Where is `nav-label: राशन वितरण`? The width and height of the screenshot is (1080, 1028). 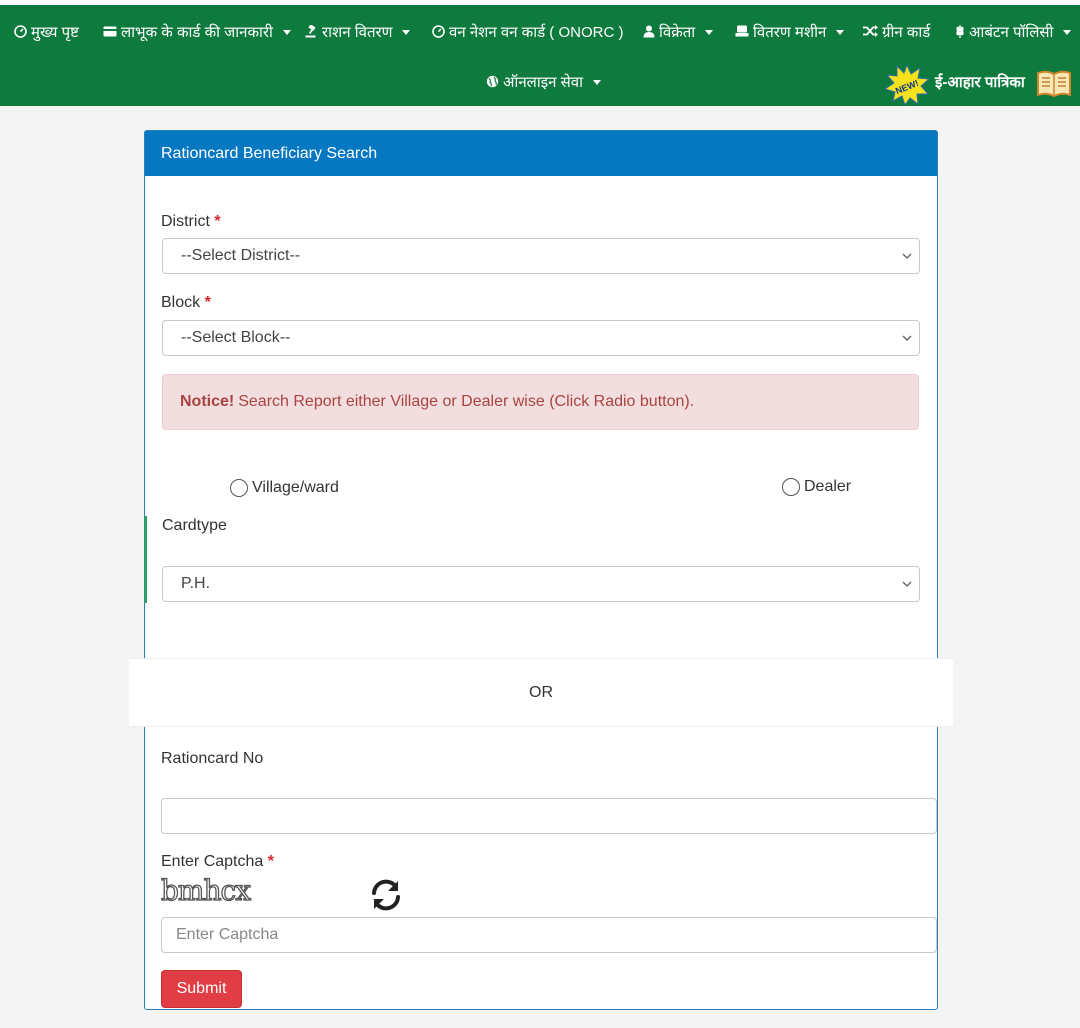 nav-label: राशन वितरण is located at coordinates (357, 32).